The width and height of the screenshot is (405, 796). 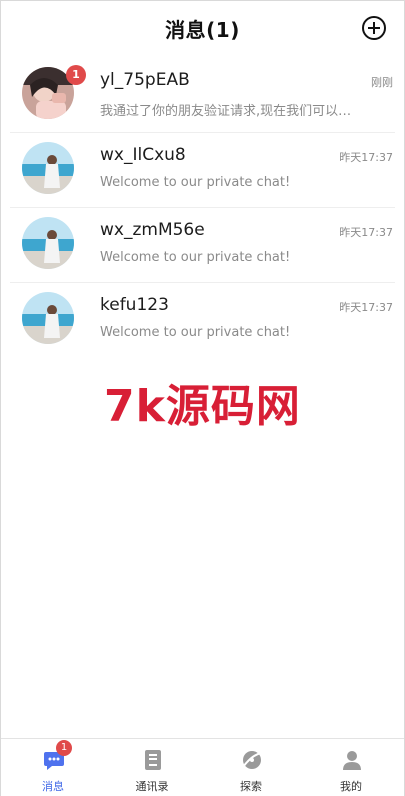 I want to click on bottom-tab-bar: 1 消息 通讯录 探索 我的, so click(x=202, y=767).